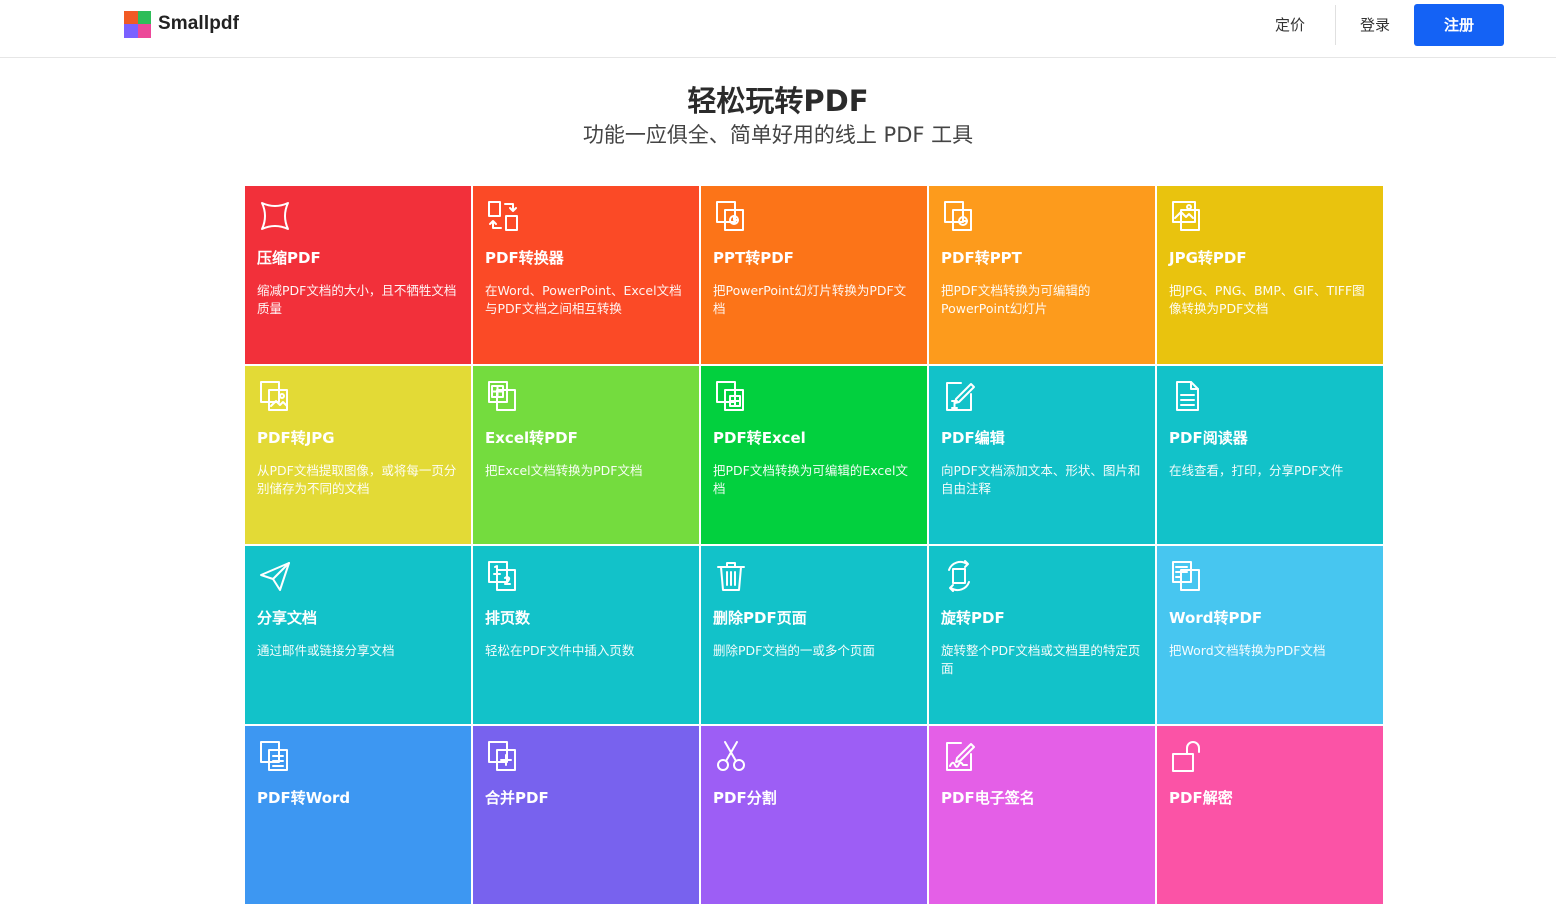 Image resolution: width=1556 pixels, height=904 pixels. What do you see at coordinates (794, 650) in the screenshot?
I see `tool-description: 删除PDF文档的一或多个页面` at bounding box center [794, 650].